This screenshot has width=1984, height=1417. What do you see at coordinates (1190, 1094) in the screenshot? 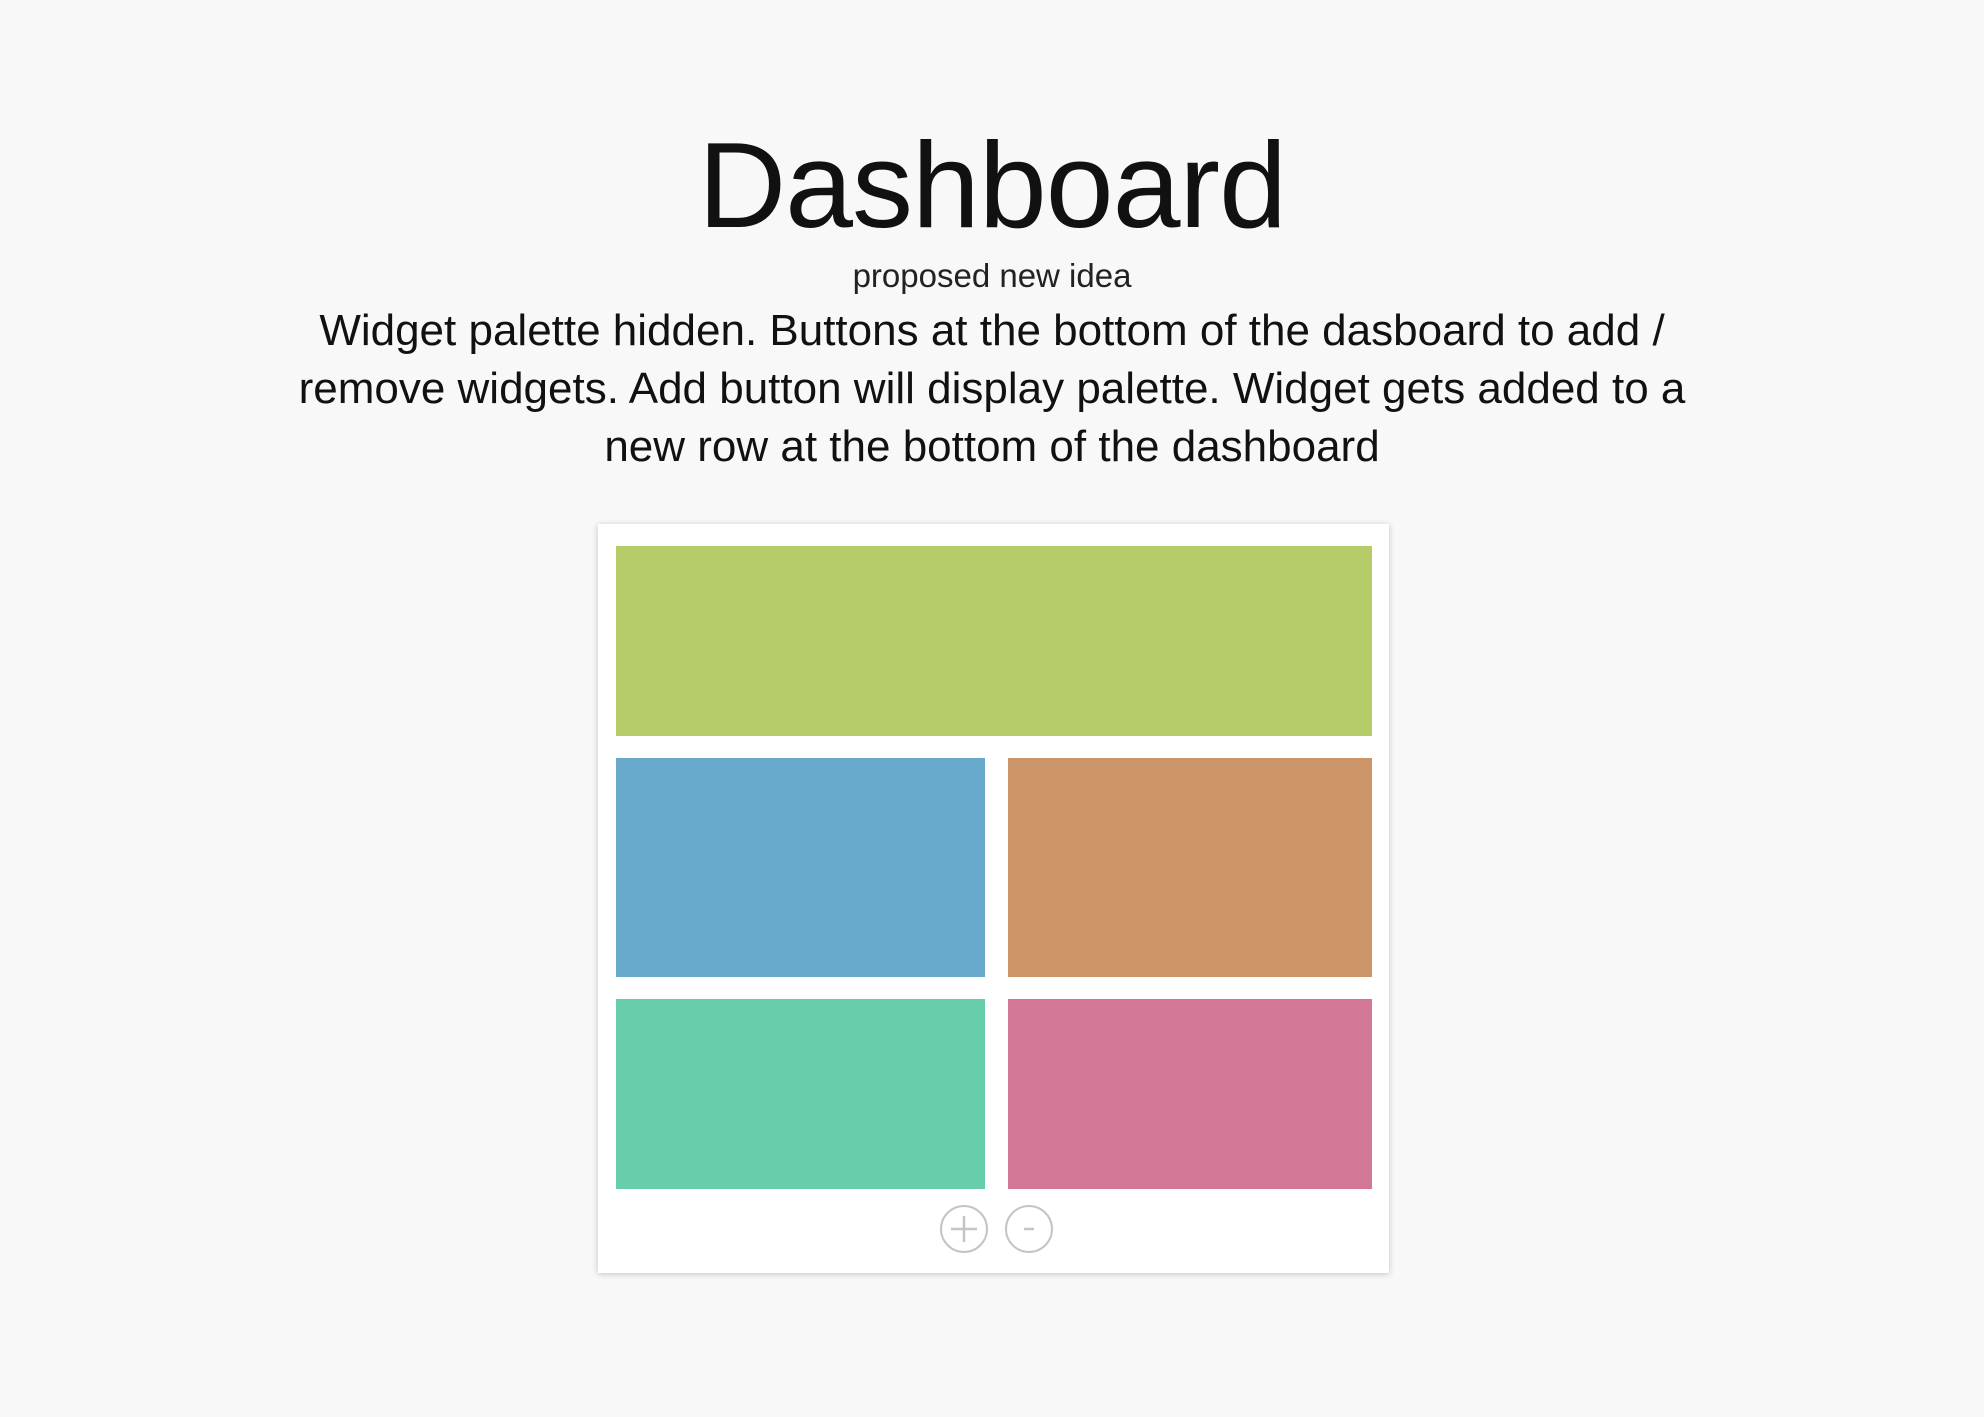
I see `widget-bottom-right` at bounding box center [1190, 1094].